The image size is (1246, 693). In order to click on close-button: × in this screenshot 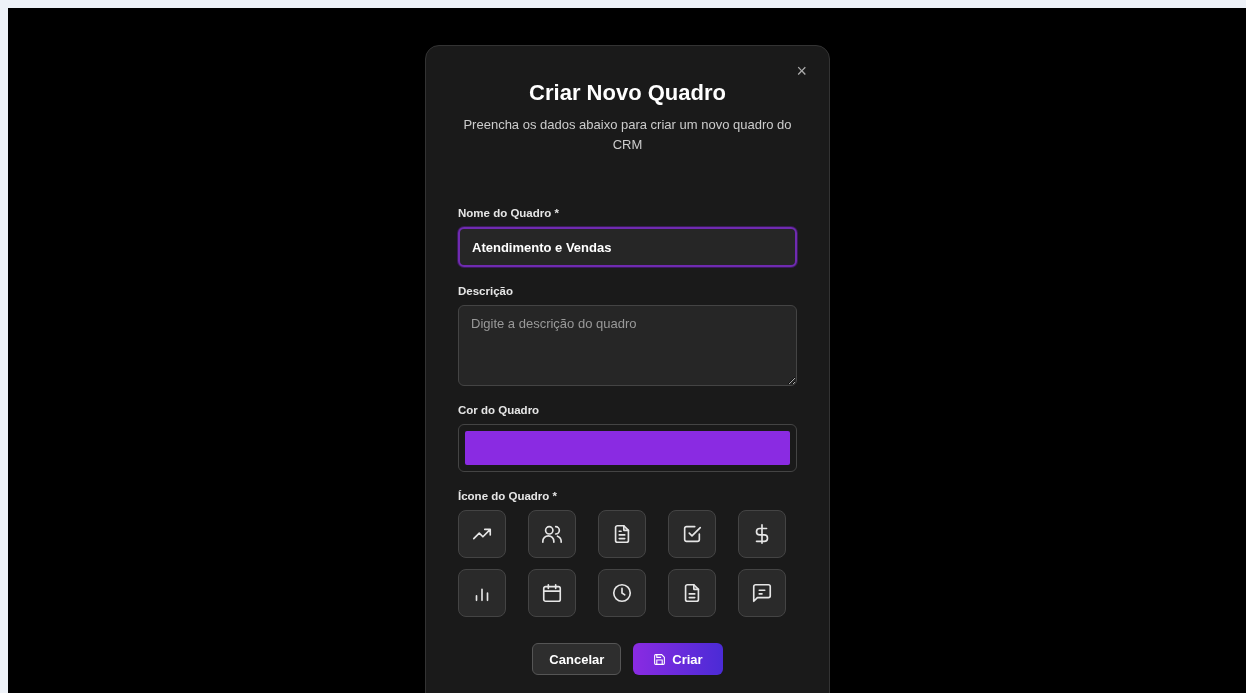, I will do `click(801, 71)`.